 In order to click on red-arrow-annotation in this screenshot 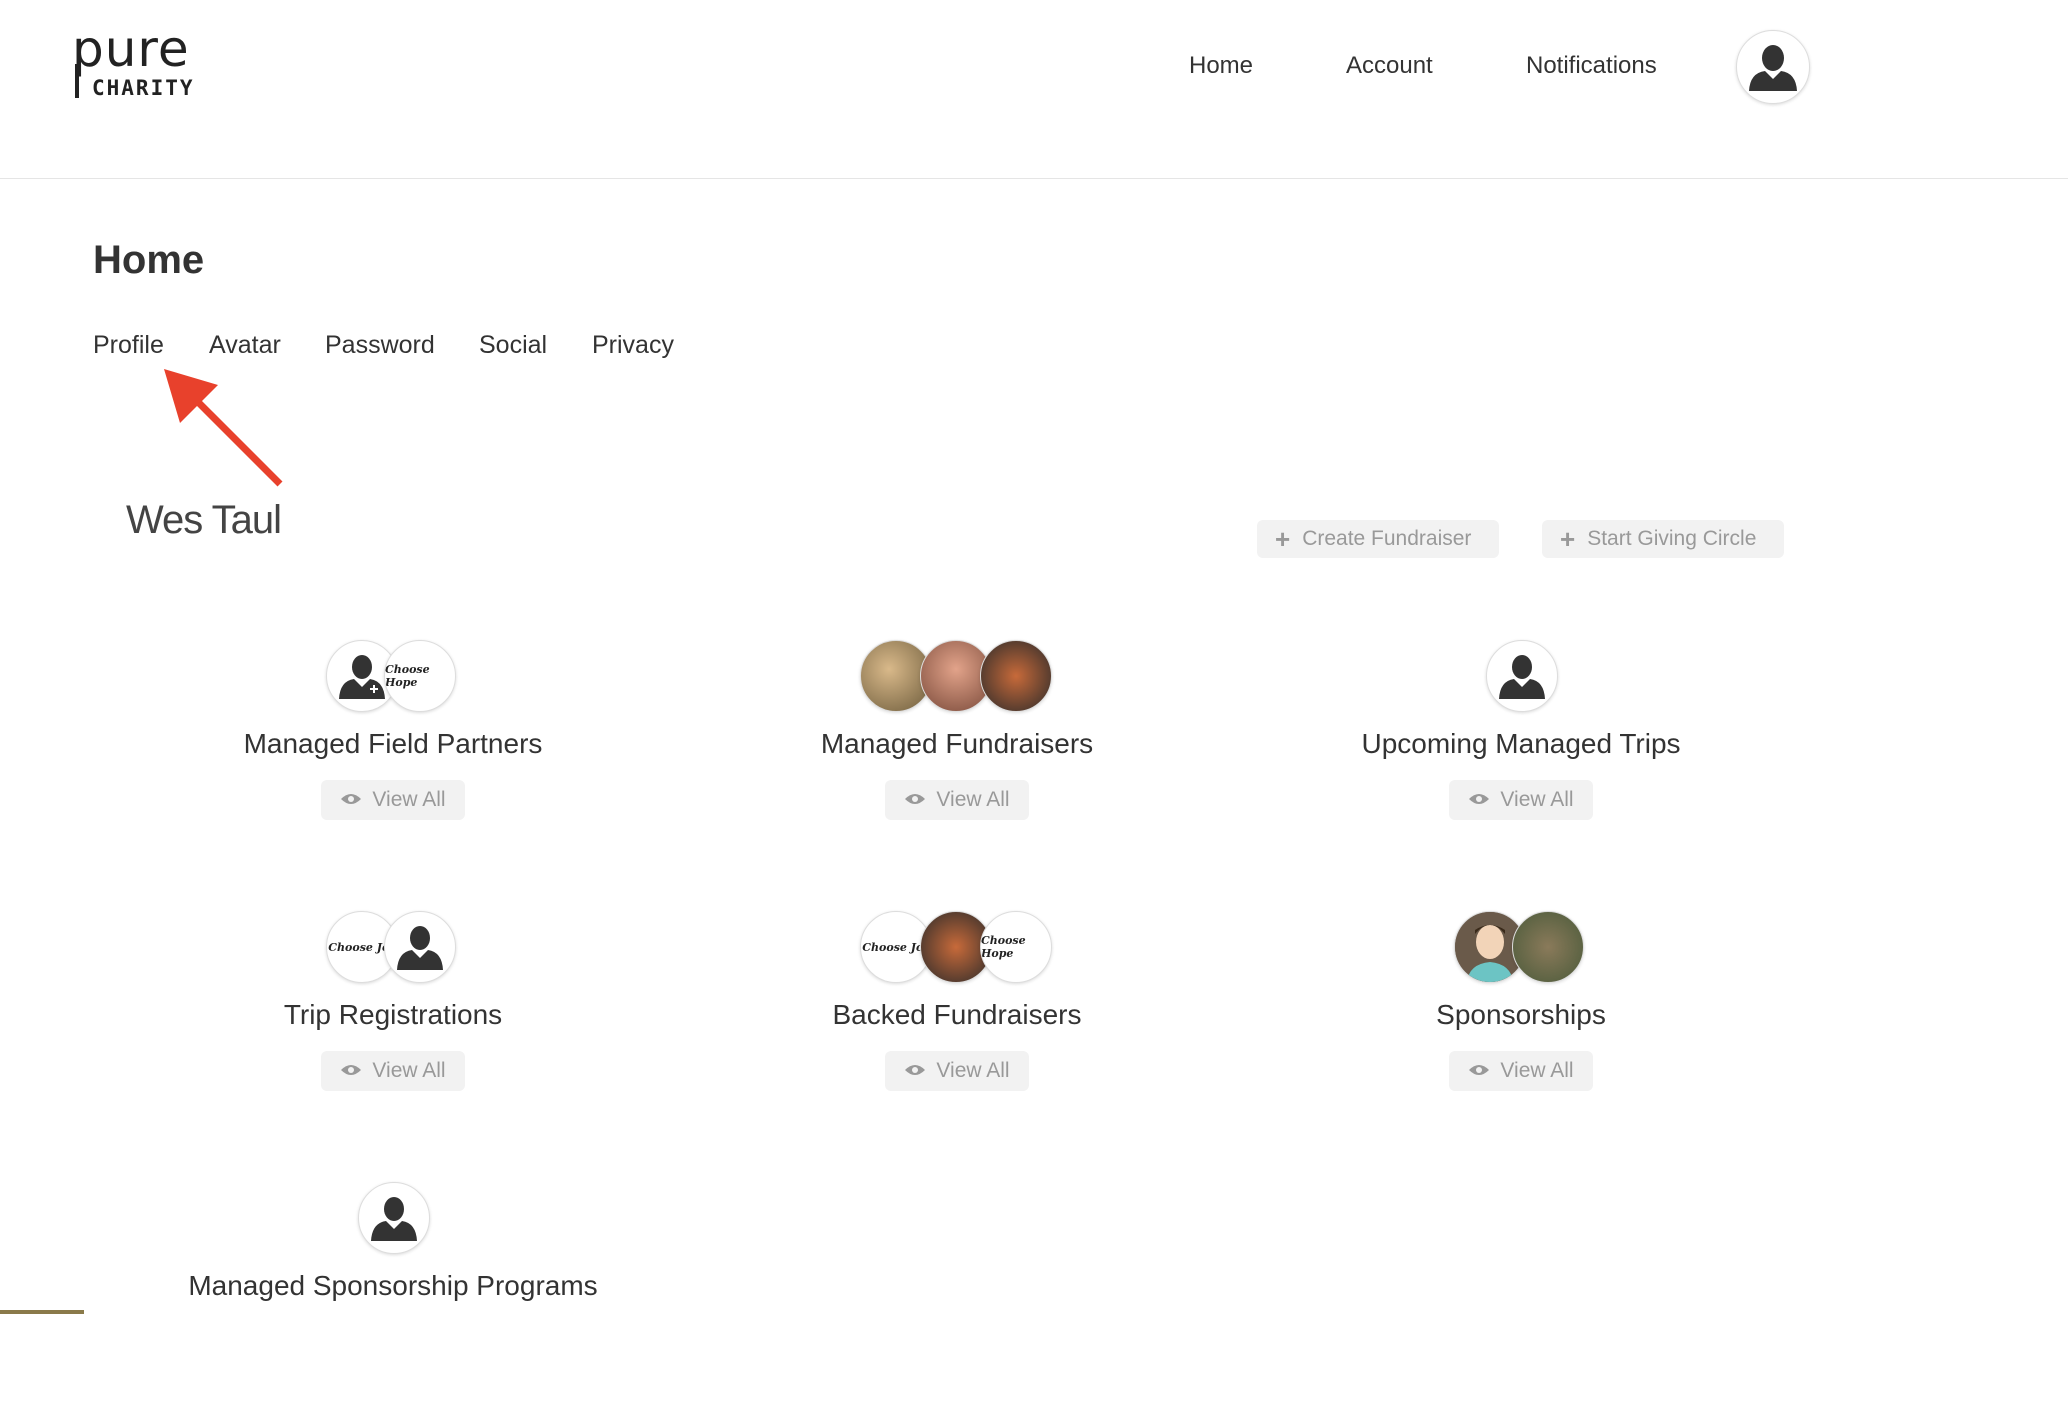, I will do `click(223, 428)`.